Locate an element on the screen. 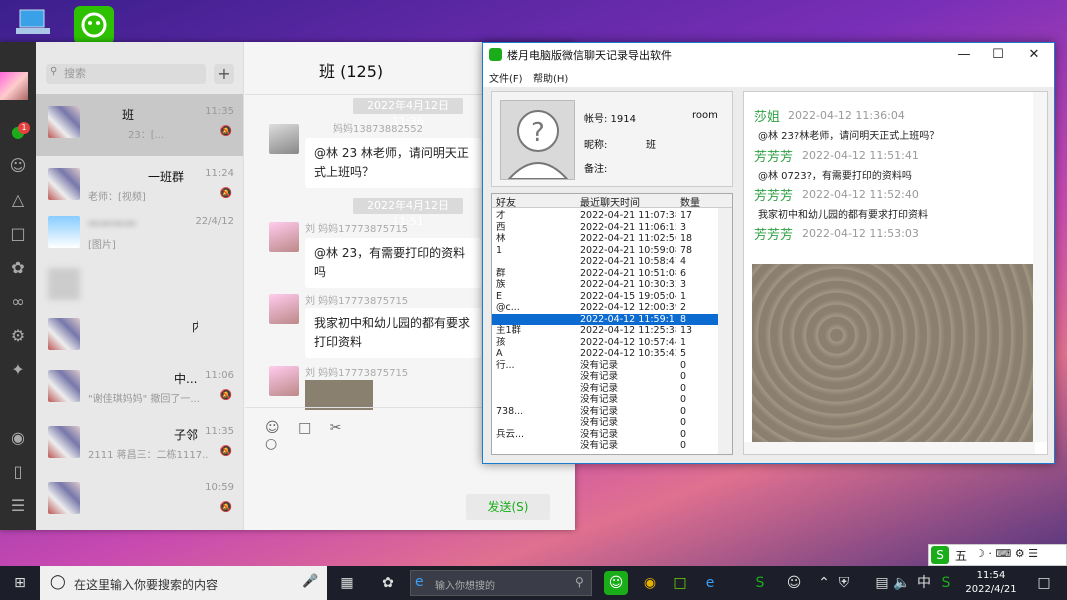  table-row: E 2022-04-15 19:05:04 1 is located at coordinates (605, 297).